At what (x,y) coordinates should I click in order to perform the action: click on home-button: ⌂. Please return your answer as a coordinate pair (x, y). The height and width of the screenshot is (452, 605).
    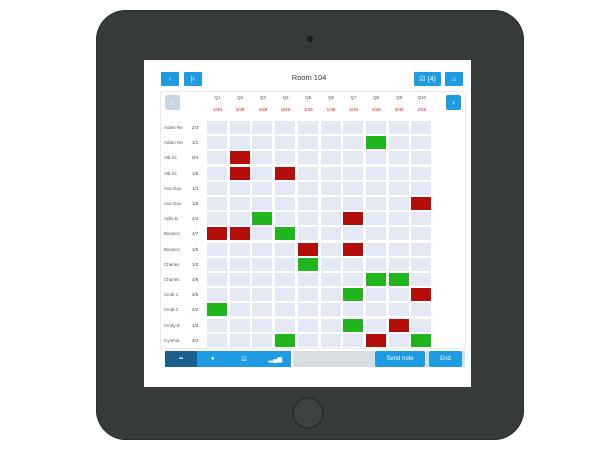
    Looking at the image, I should click on (454, 79).